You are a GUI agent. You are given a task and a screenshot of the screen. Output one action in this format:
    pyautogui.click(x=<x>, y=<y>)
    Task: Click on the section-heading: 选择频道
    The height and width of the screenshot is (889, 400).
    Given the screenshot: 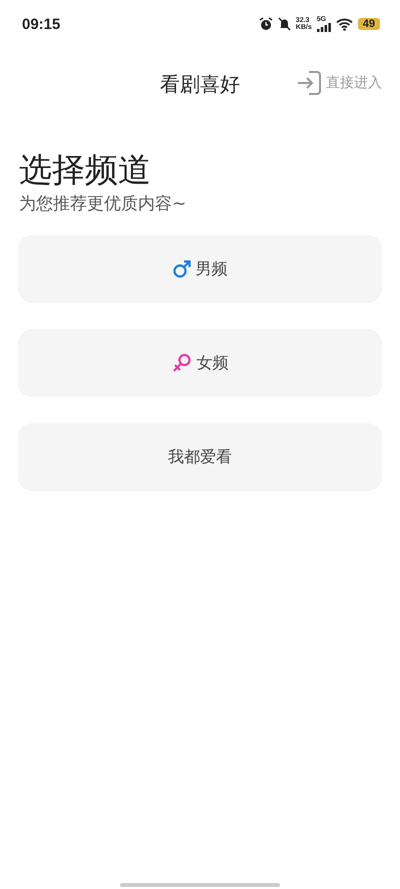 What is the action you would take?
    pyautogui.click(x=85, y=170)
    